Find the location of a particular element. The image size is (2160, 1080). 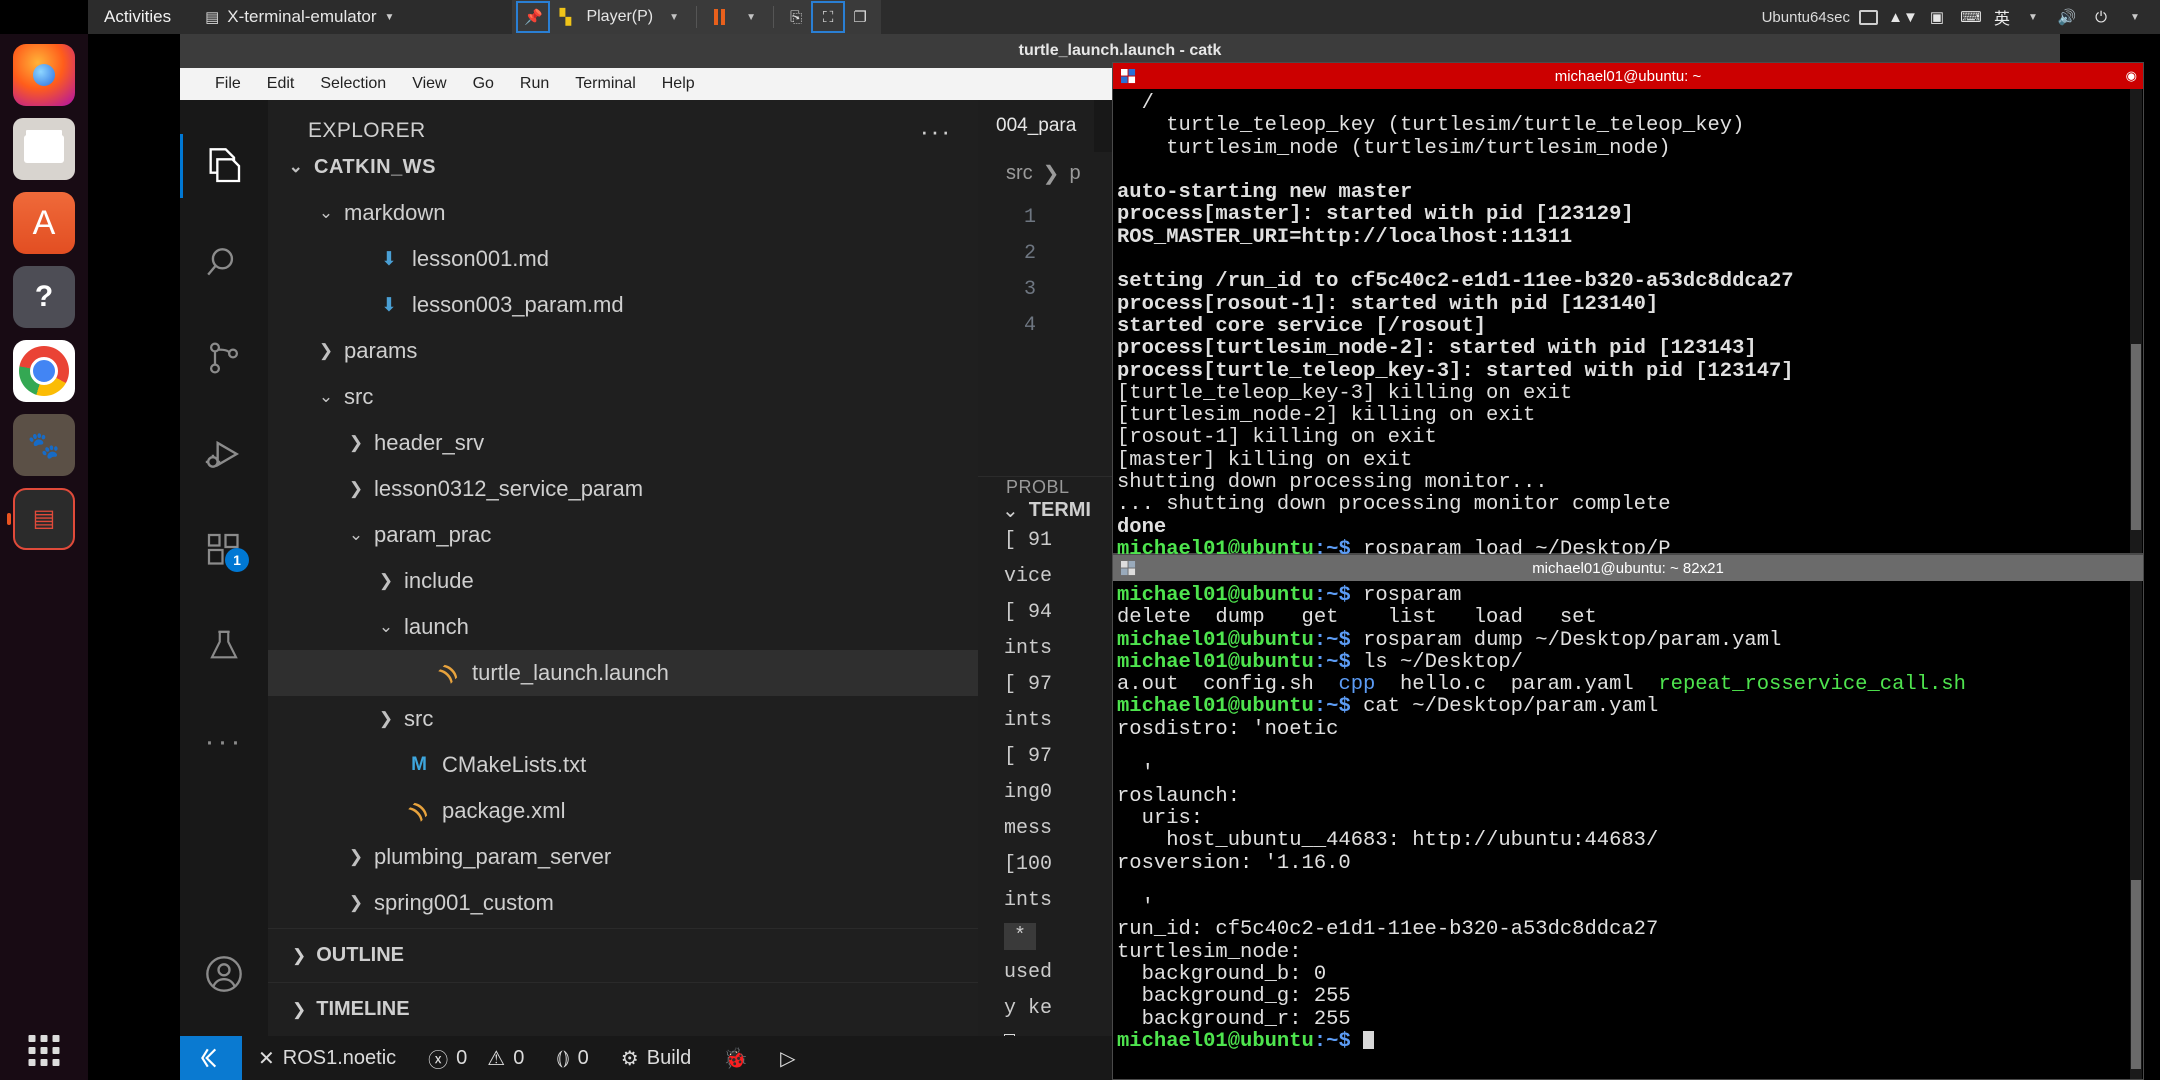

pause-icon is located at coordinates (719, 17).